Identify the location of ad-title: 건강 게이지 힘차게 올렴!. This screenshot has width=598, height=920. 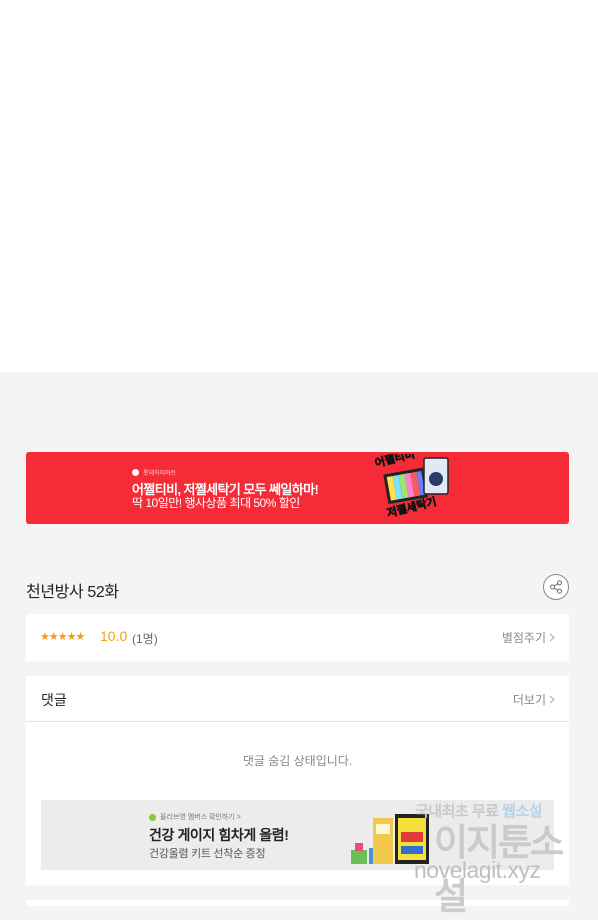
(219, 835).